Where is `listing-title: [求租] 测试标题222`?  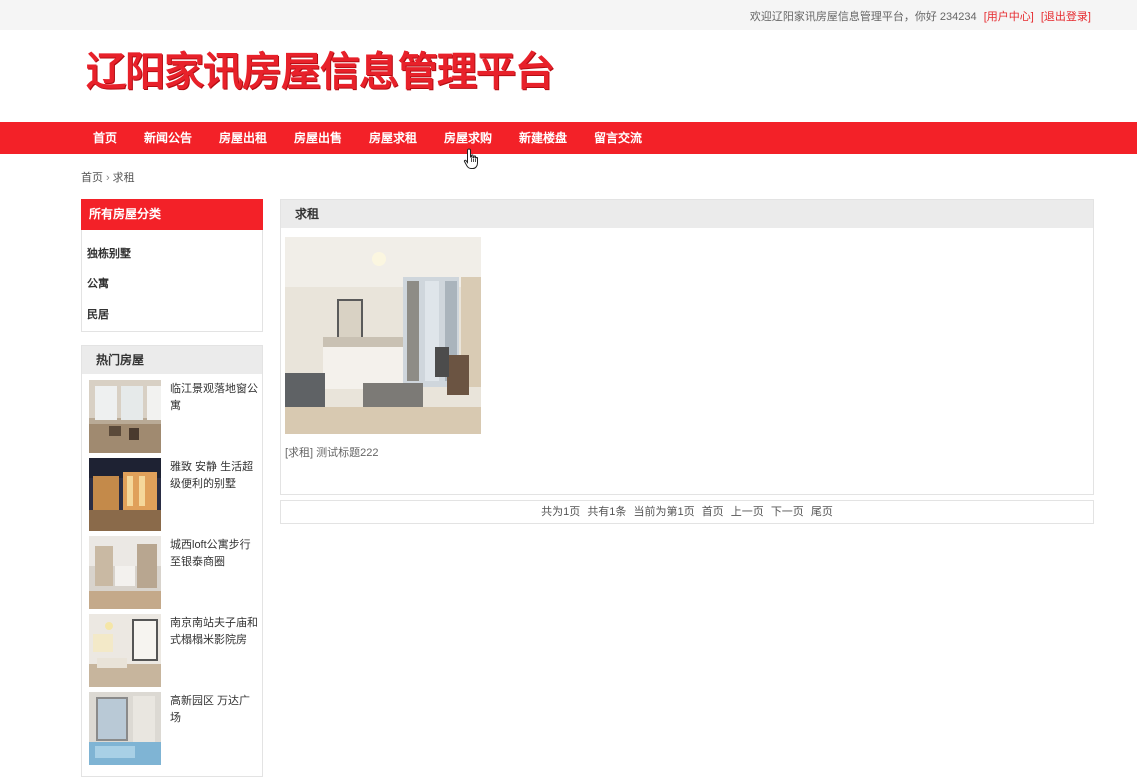
listing-title: [求租] 测试标题222 is located at coordinates (332, 452).